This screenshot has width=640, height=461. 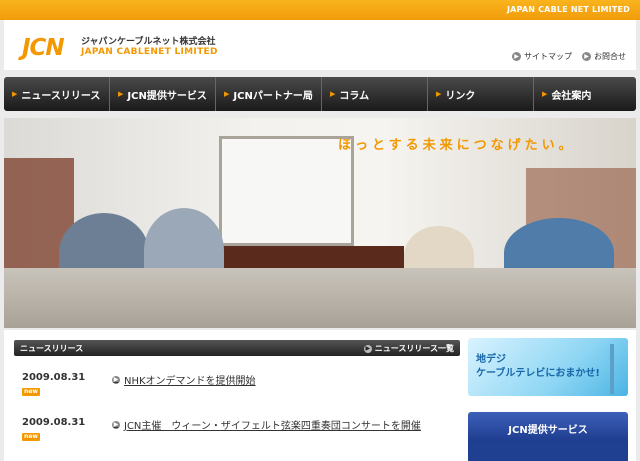 I want to click on header-links: ▶ サイトマップ ▶ お問合せ, so click(x=569, y=56).